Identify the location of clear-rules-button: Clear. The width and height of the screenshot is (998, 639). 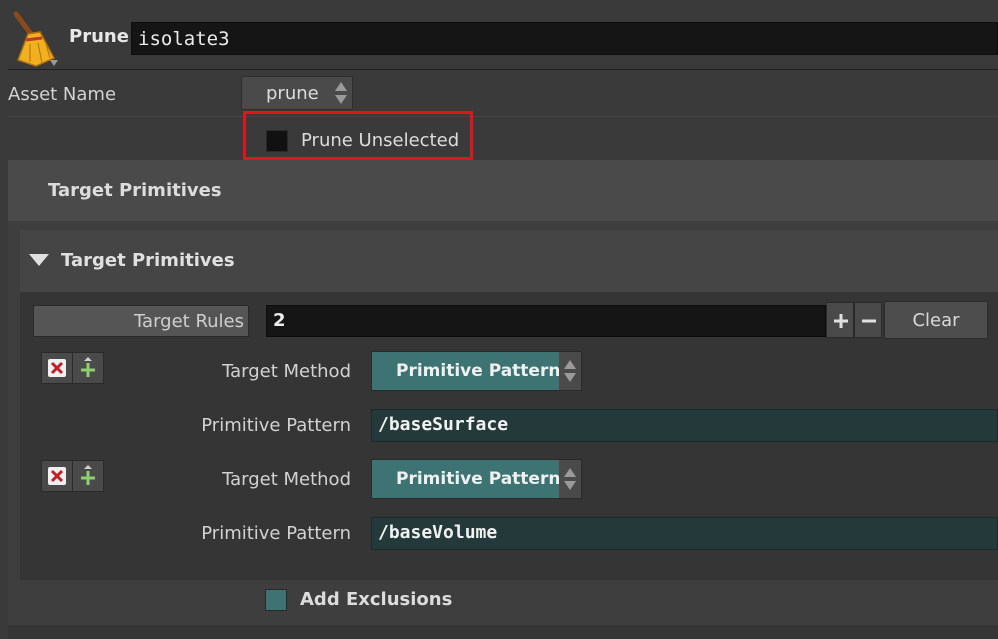
(936, 320).